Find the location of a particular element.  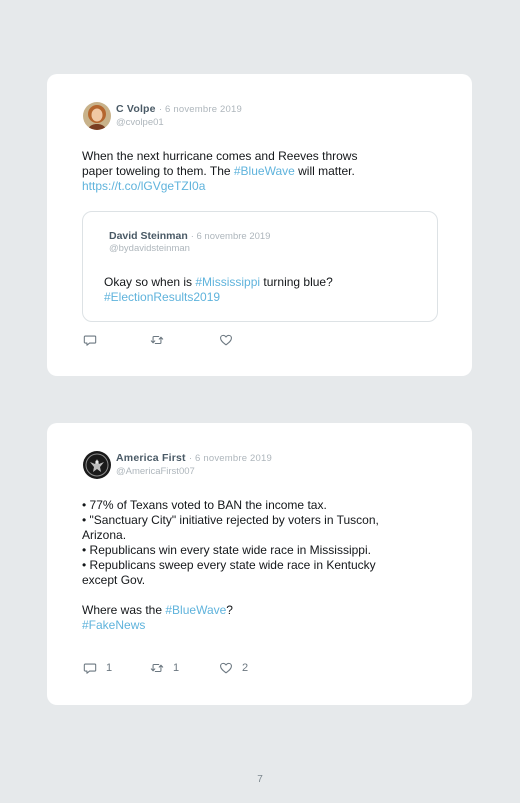

retweet-count: 1 is located at coordinates (176, 668).